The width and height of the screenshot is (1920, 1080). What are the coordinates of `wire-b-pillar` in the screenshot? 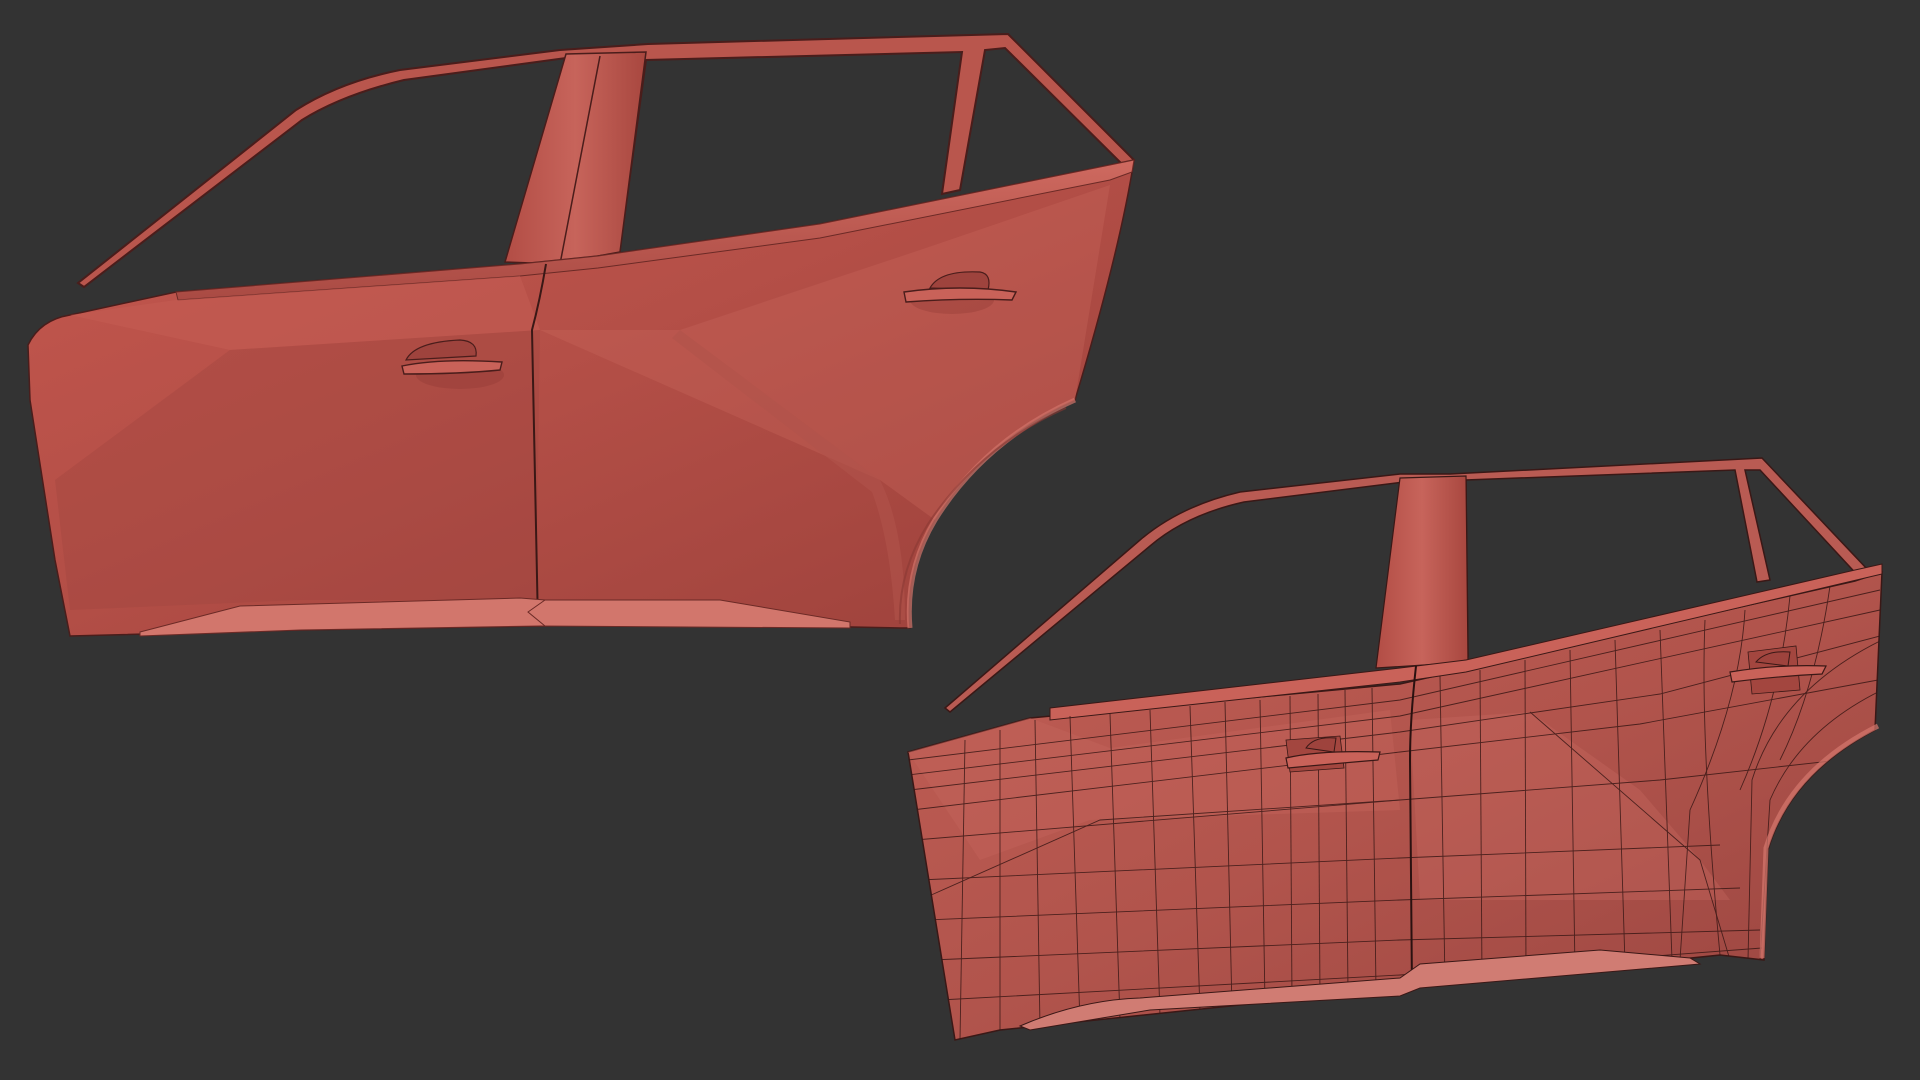 It's located at (1422, 572).